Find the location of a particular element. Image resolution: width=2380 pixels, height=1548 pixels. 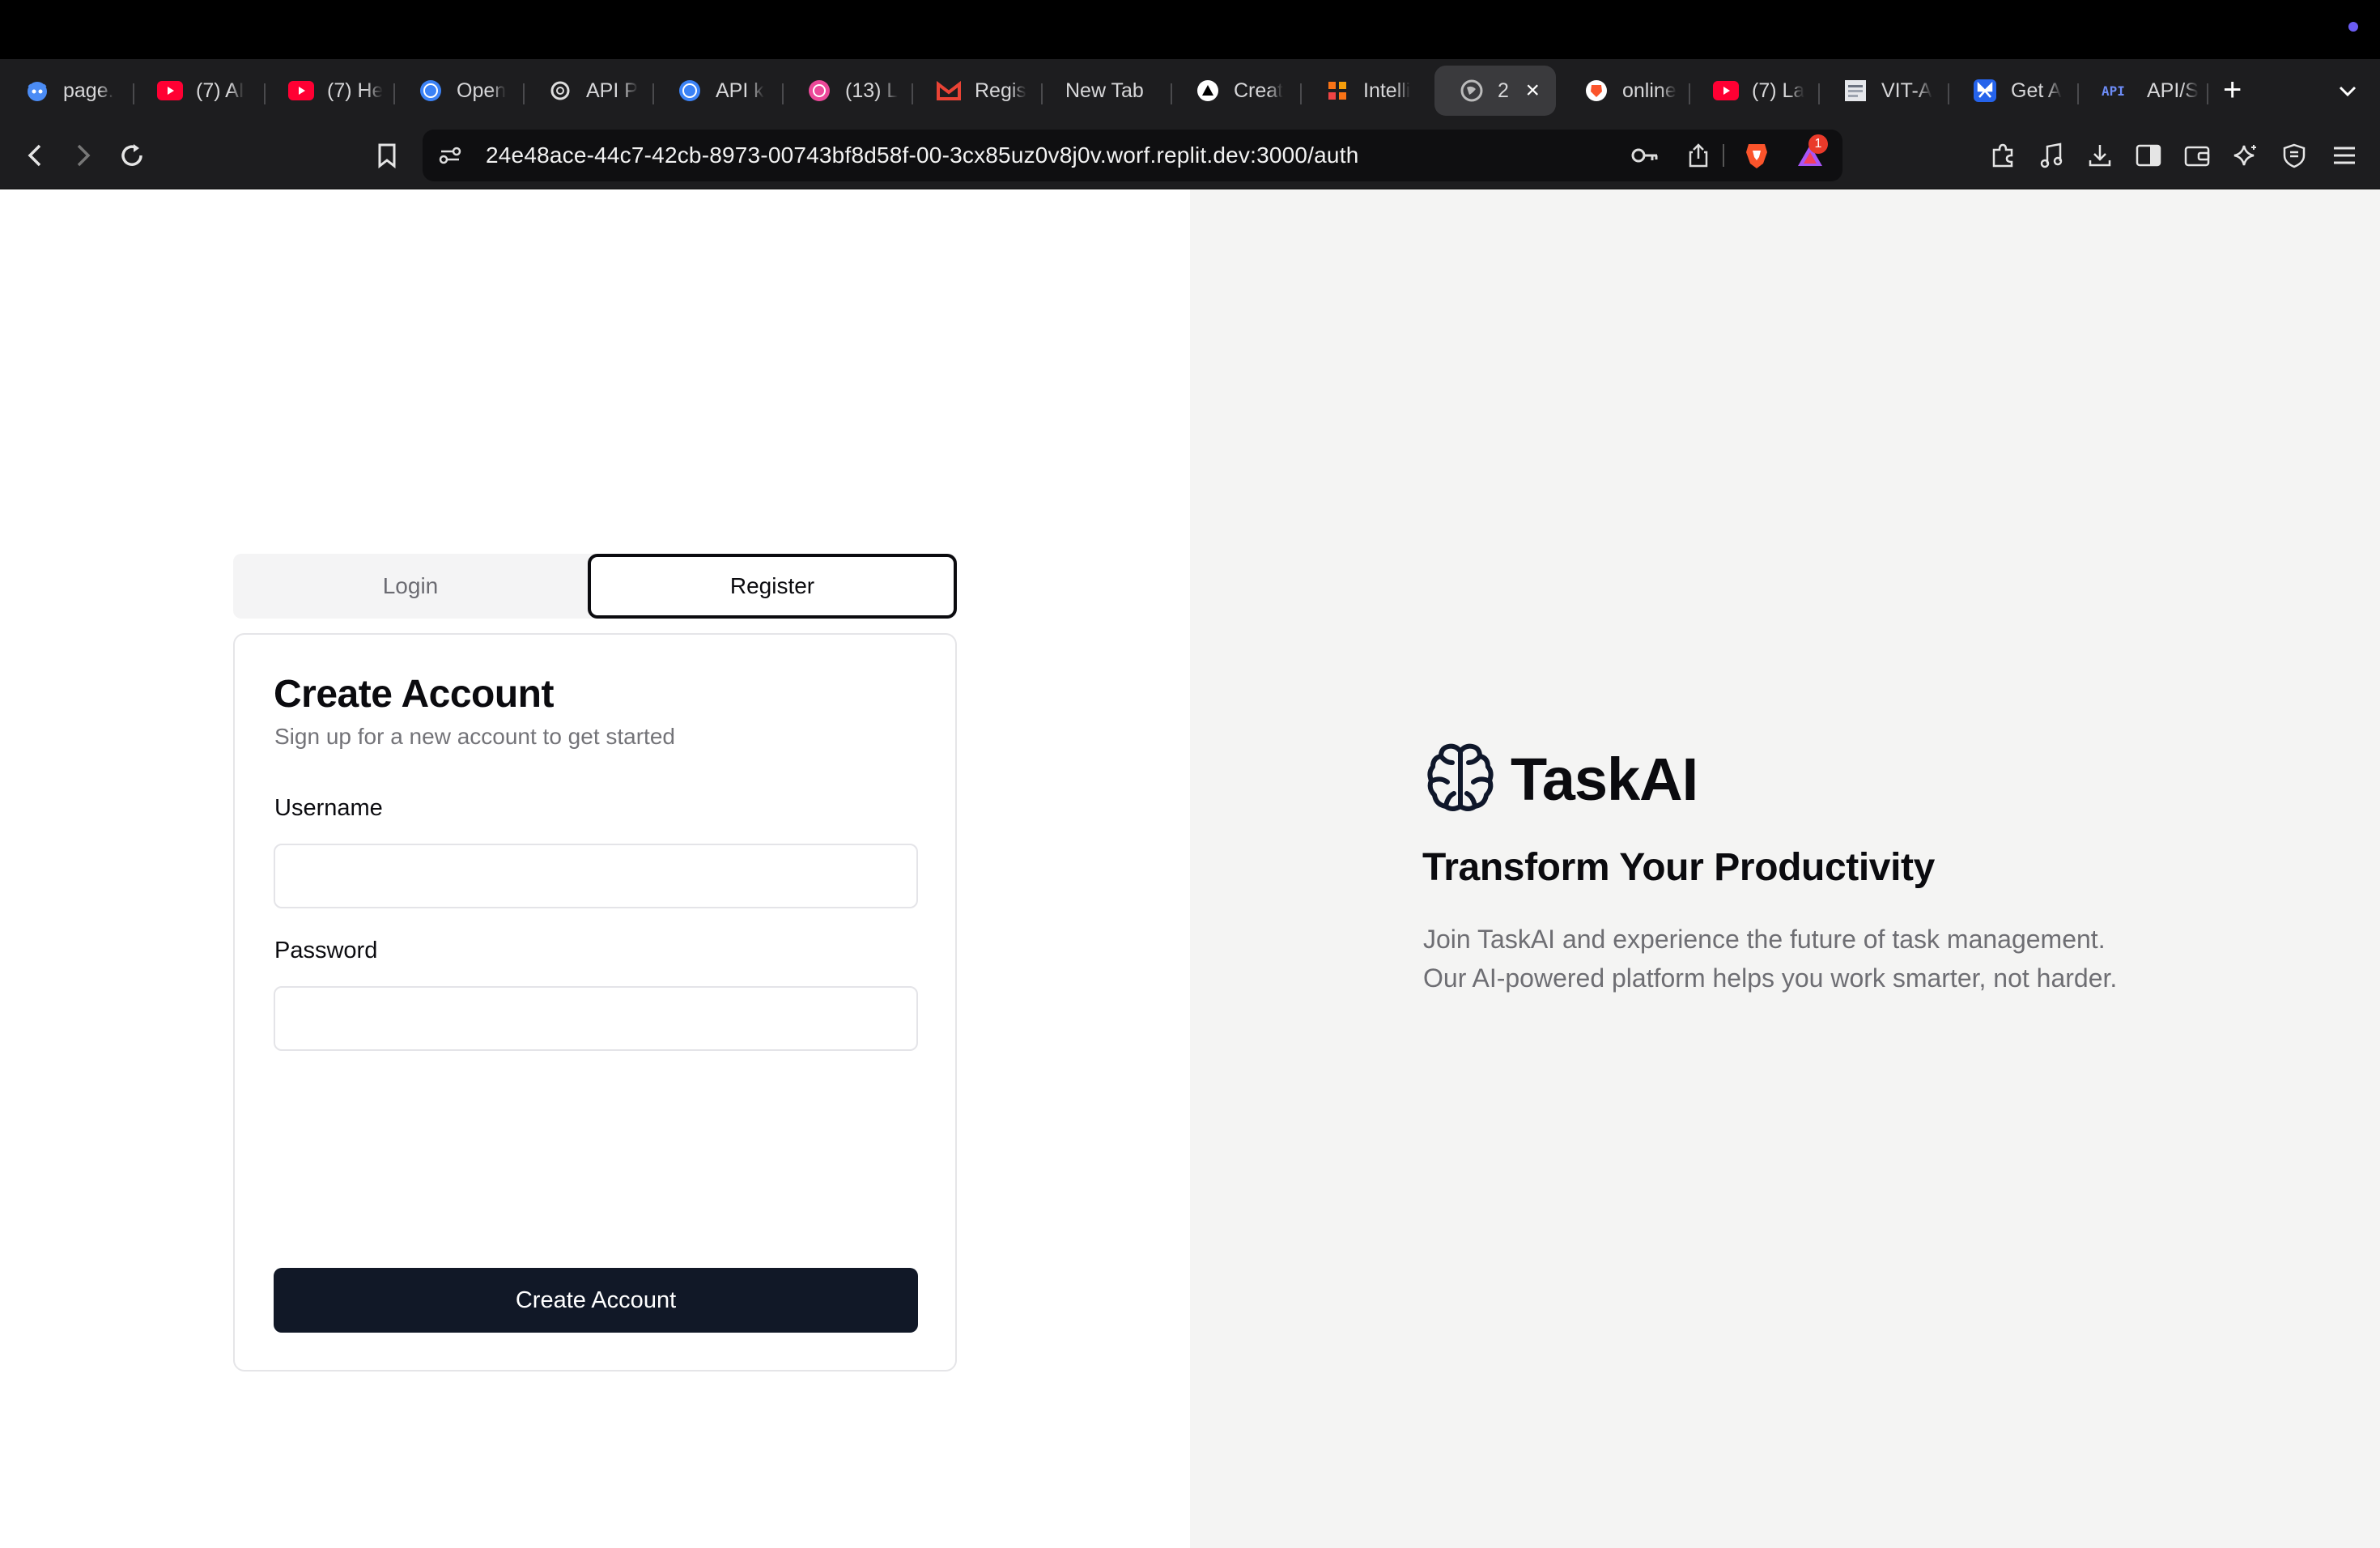

triangle-icon is located at coordinates (1208, 91).